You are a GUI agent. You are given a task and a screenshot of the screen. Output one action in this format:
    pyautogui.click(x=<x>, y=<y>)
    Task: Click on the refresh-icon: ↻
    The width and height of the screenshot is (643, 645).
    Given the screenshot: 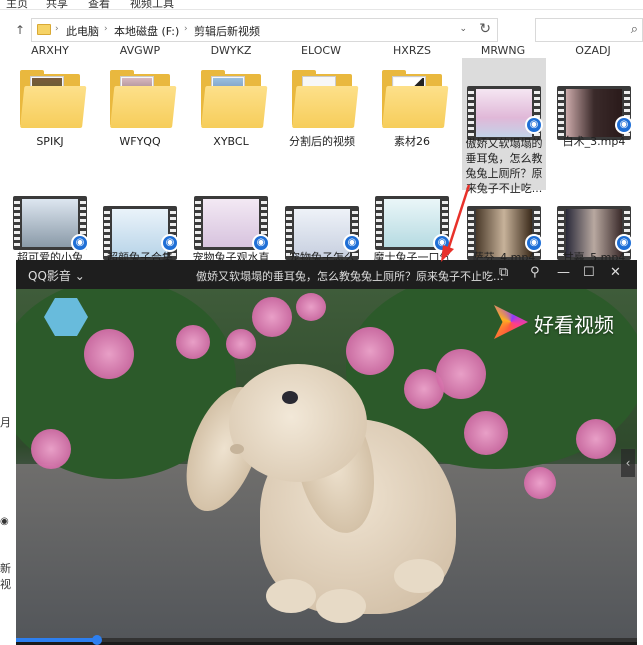 What is the action you would take?
    pyautogui.click(x=485, y=29)
    